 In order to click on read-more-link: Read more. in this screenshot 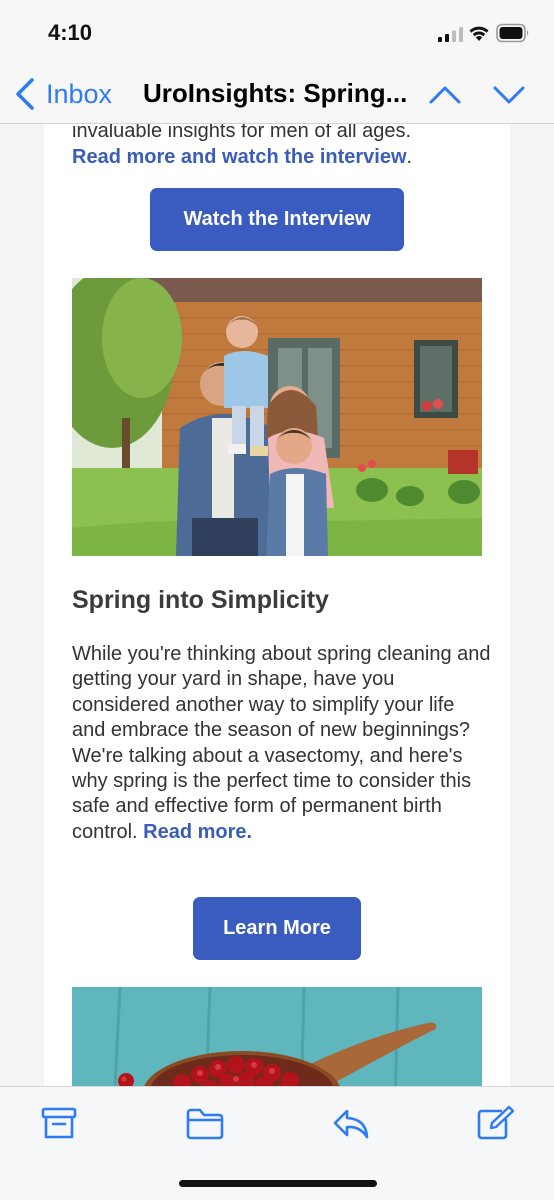, I will do `click(197, 832)`.